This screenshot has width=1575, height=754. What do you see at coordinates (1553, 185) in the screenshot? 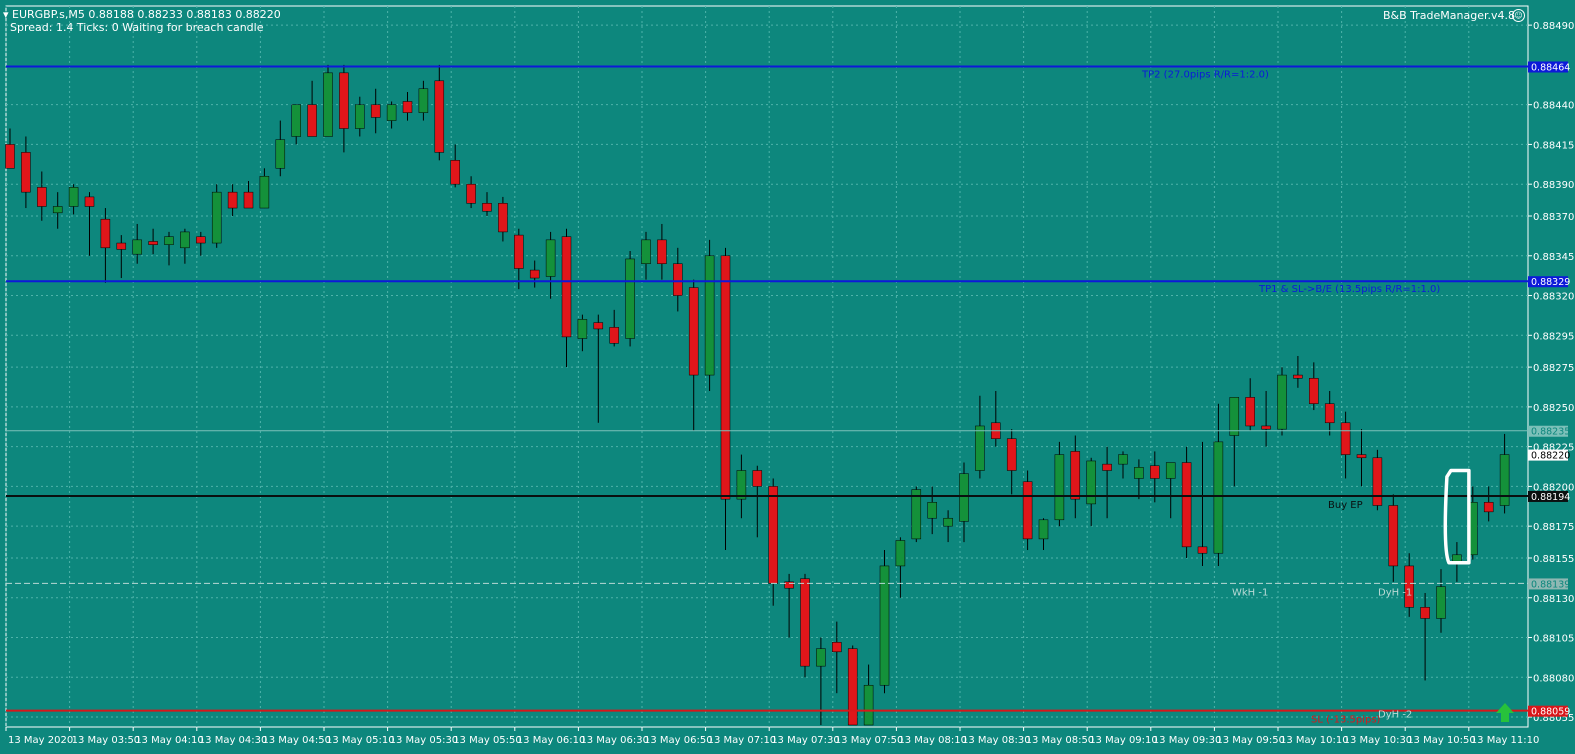
I see `y-tick-label: 0.88390` at bounding box center [1553, 185].